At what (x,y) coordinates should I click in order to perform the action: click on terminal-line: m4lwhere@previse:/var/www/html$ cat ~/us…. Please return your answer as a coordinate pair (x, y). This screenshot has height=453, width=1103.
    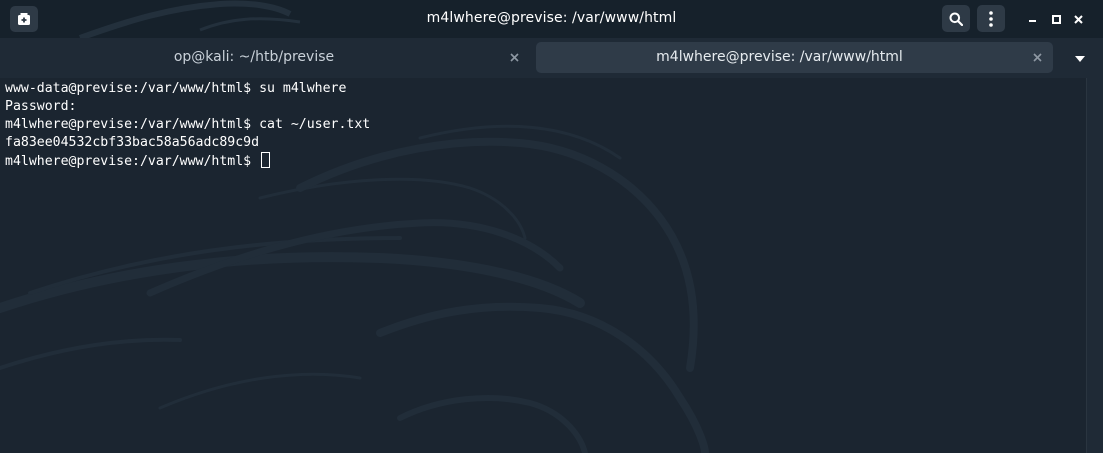
    Looking at the image, I should click on (188, 124).